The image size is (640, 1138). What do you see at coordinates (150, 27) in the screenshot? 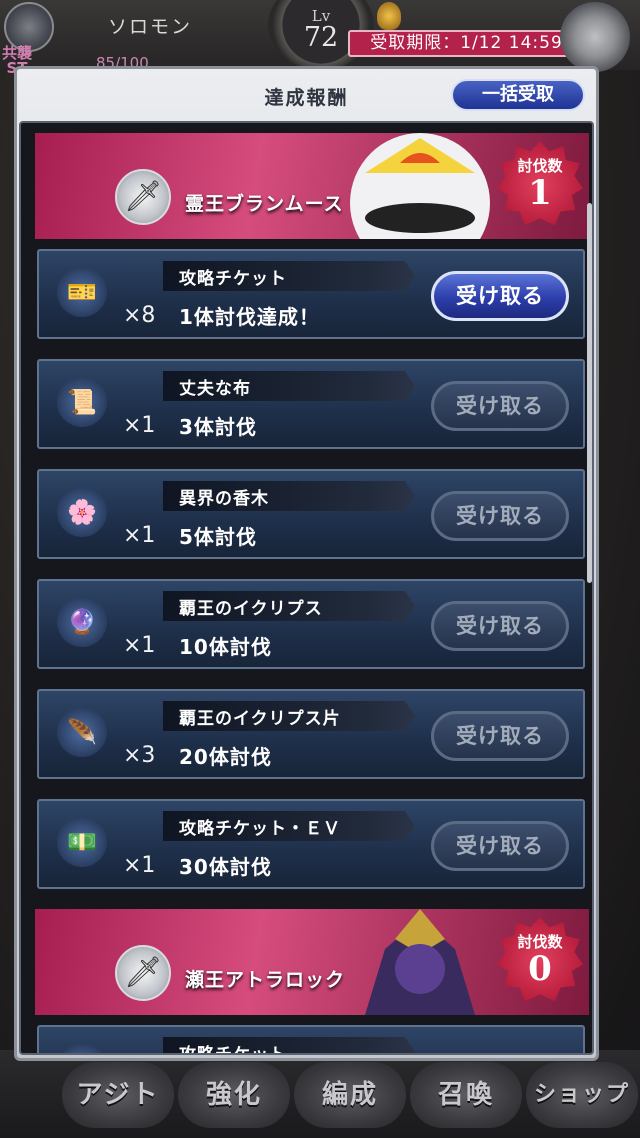
I see `player-name: ソロモン` at bounding box center [150, 27].